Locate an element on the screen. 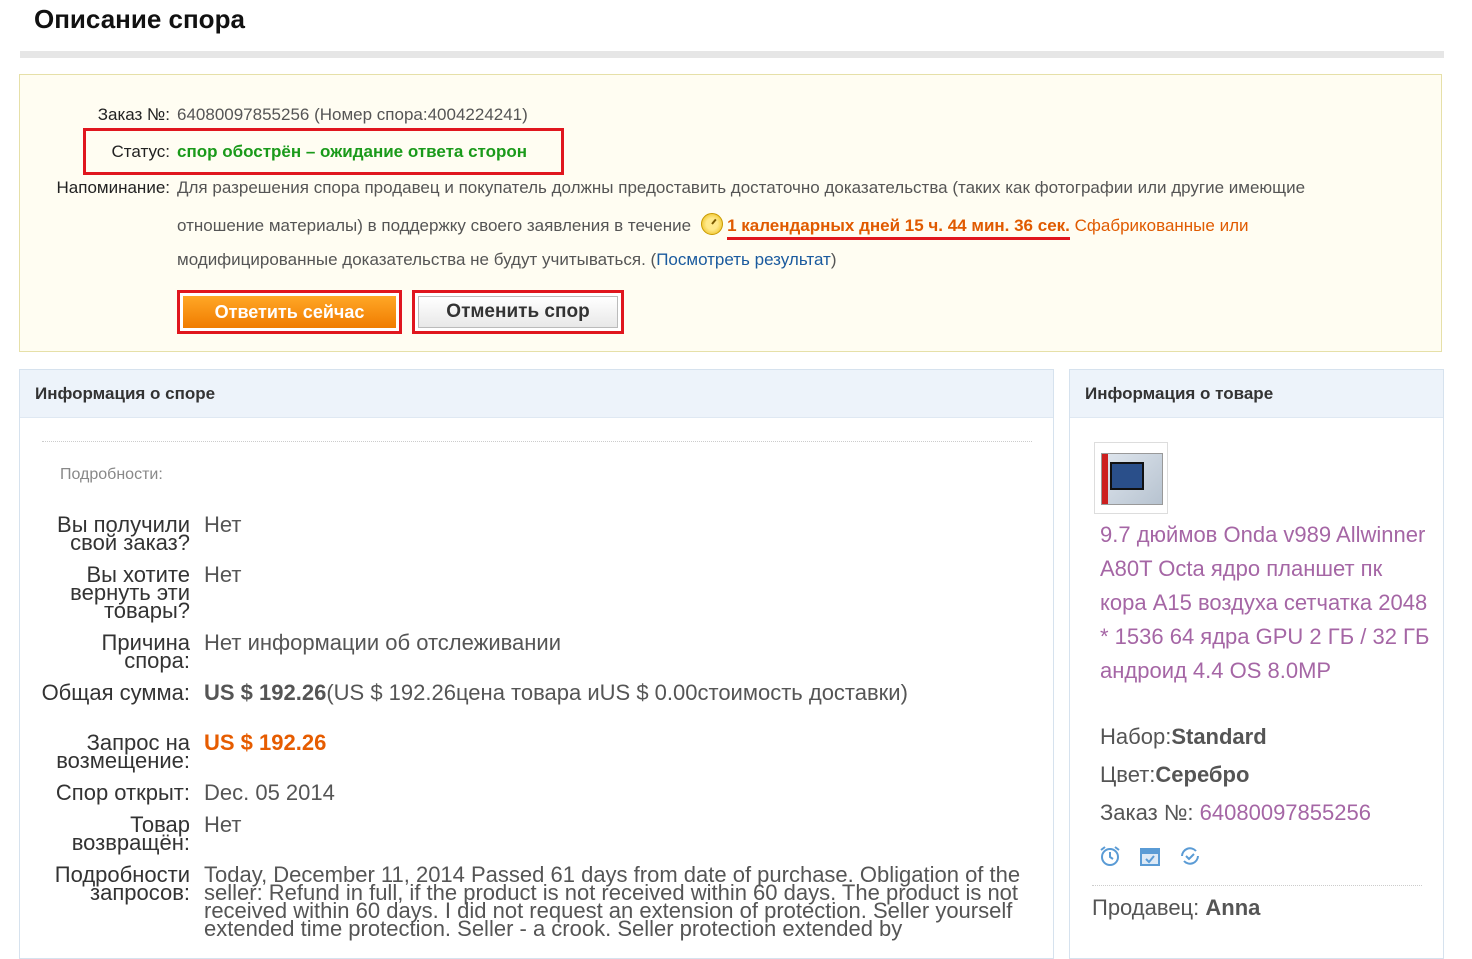 This screenshot has height=959, width=1472. product-set-label: Набор: is located at coordinates (1136, 736).